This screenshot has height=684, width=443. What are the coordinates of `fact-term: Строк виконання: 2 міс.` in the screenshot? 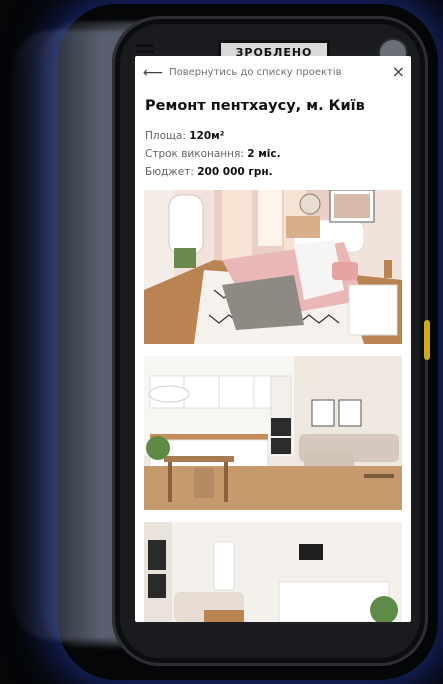 It's located at (213, 154).